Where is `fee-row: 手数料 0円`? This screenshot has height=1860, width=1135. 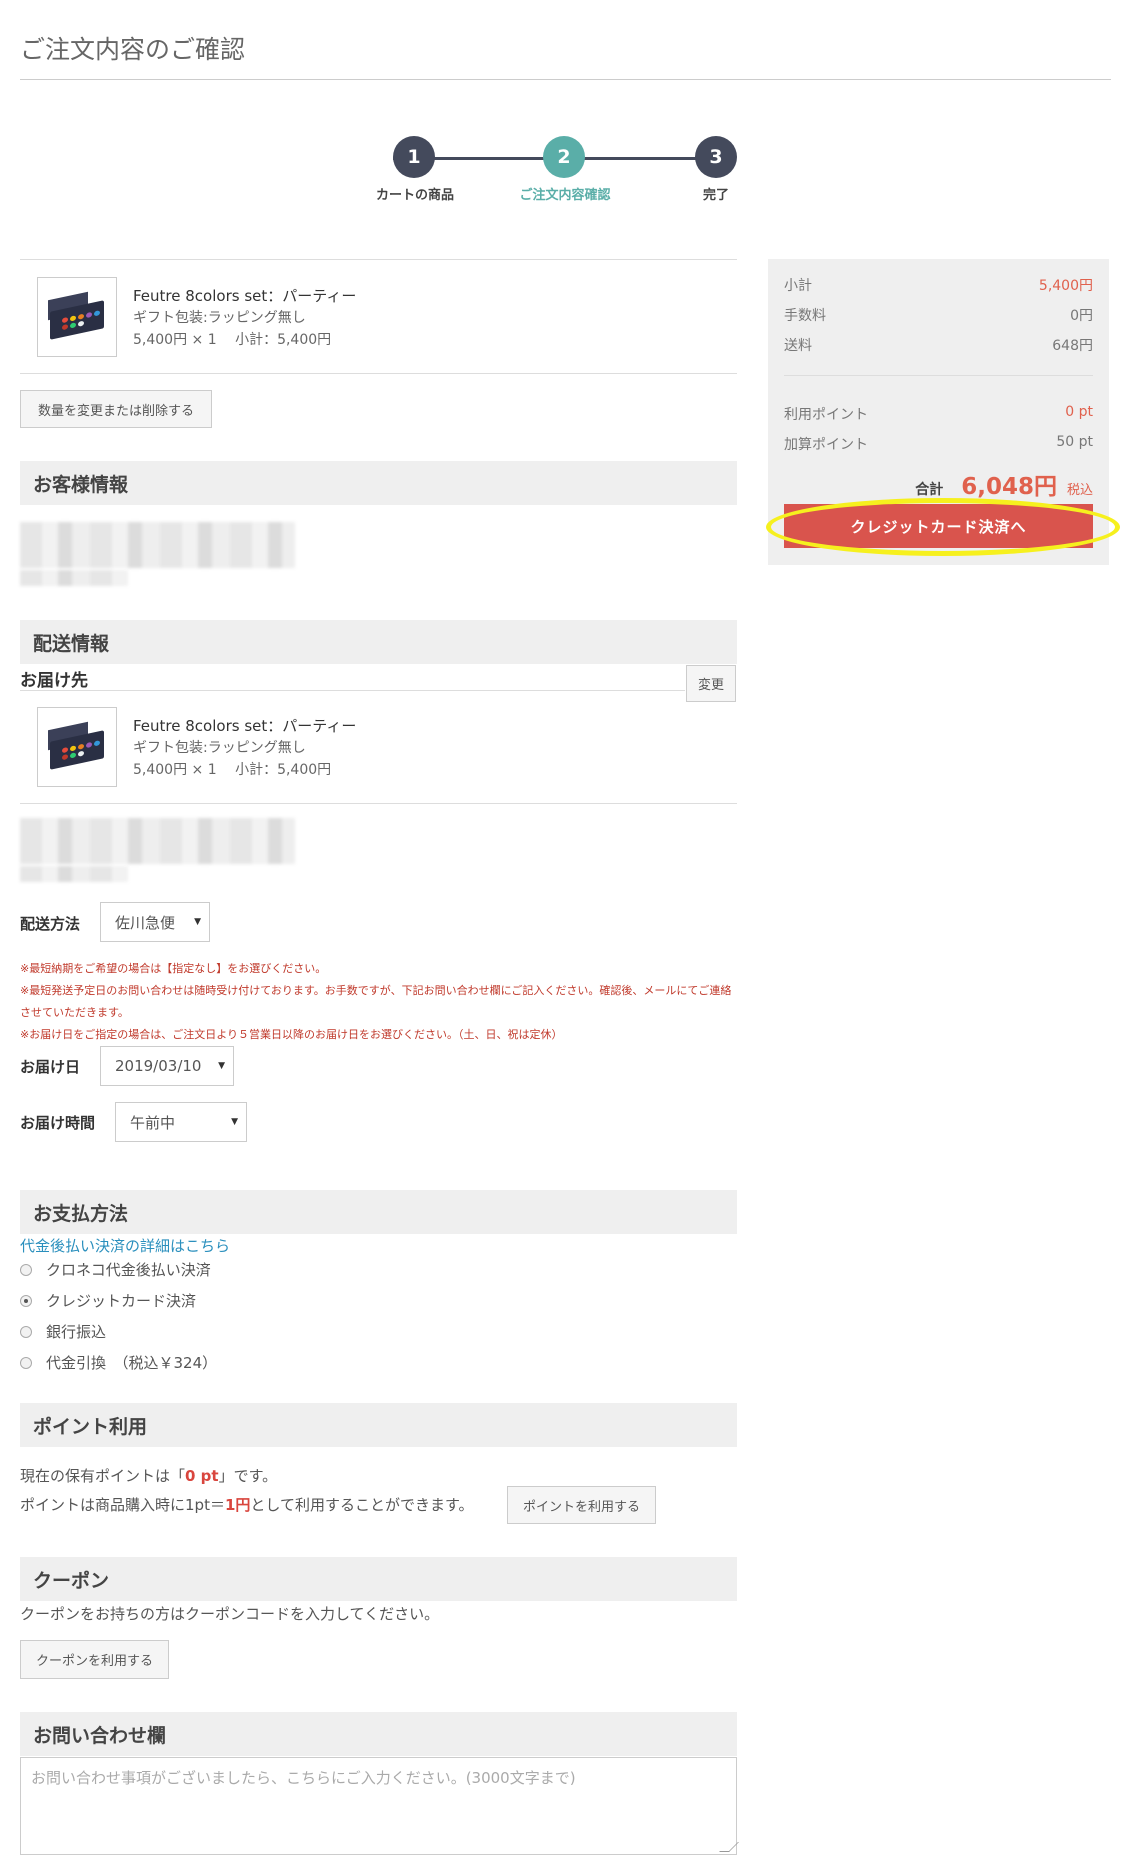 fee-row: 手数料 0円 is located at coordinates (938, 315).